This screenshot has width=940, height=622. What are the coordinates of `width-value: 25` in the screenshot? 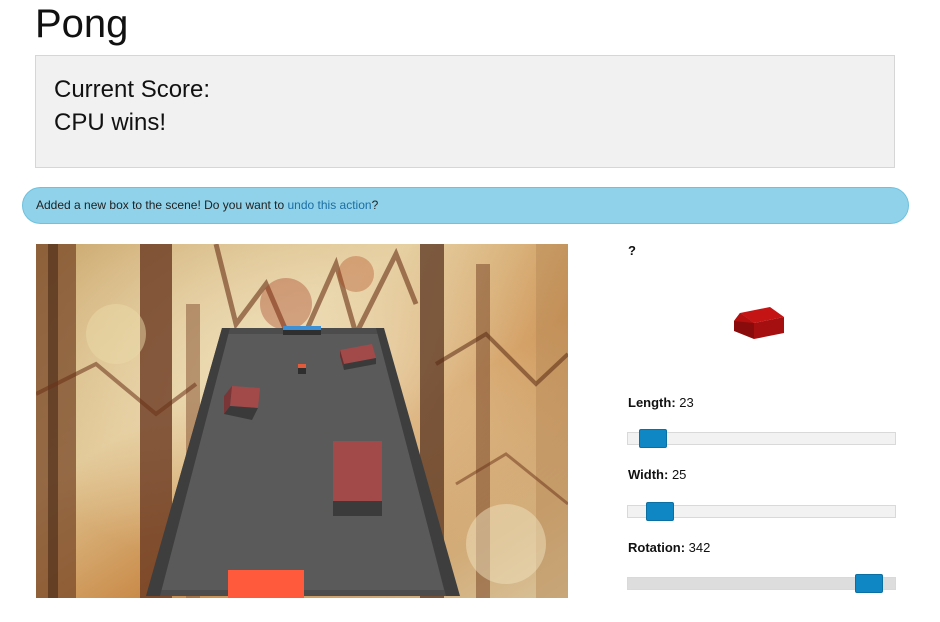 It's located at (679, 474).